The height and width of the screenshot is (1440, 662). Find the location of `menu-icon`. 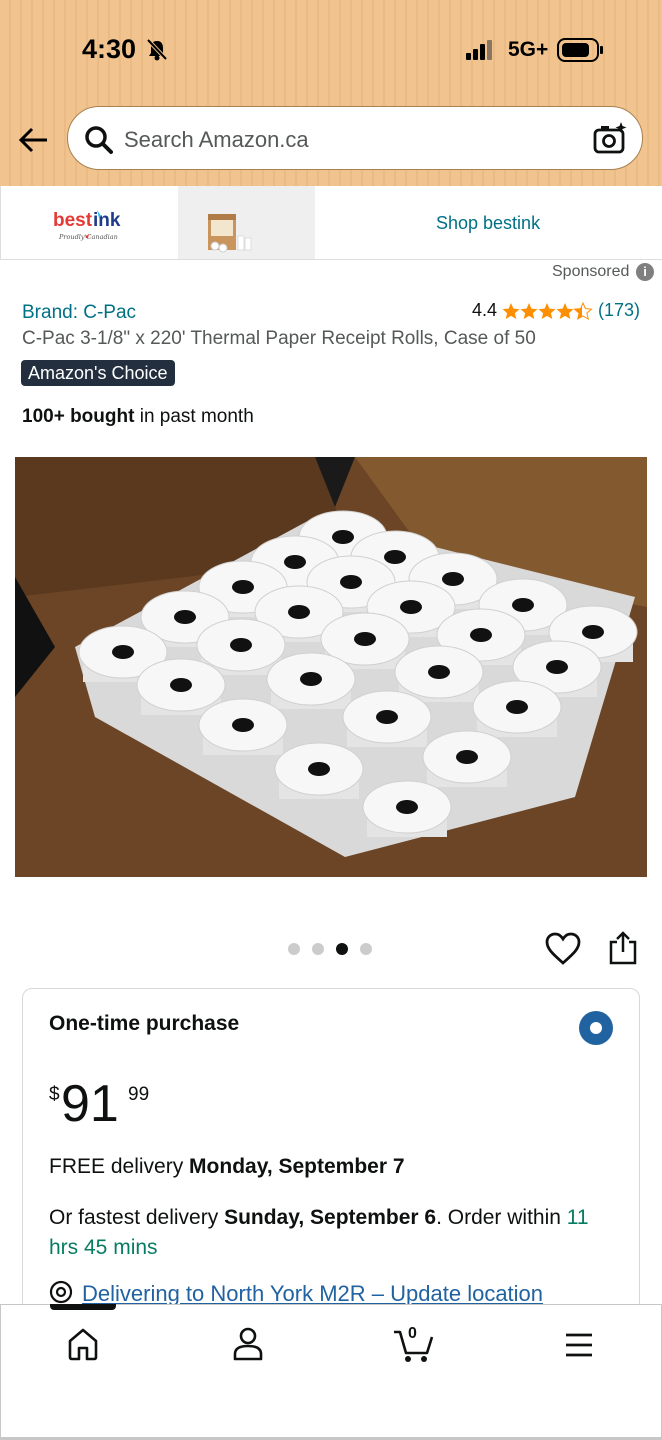

menu-icon is located at coordinates (579, 1344).